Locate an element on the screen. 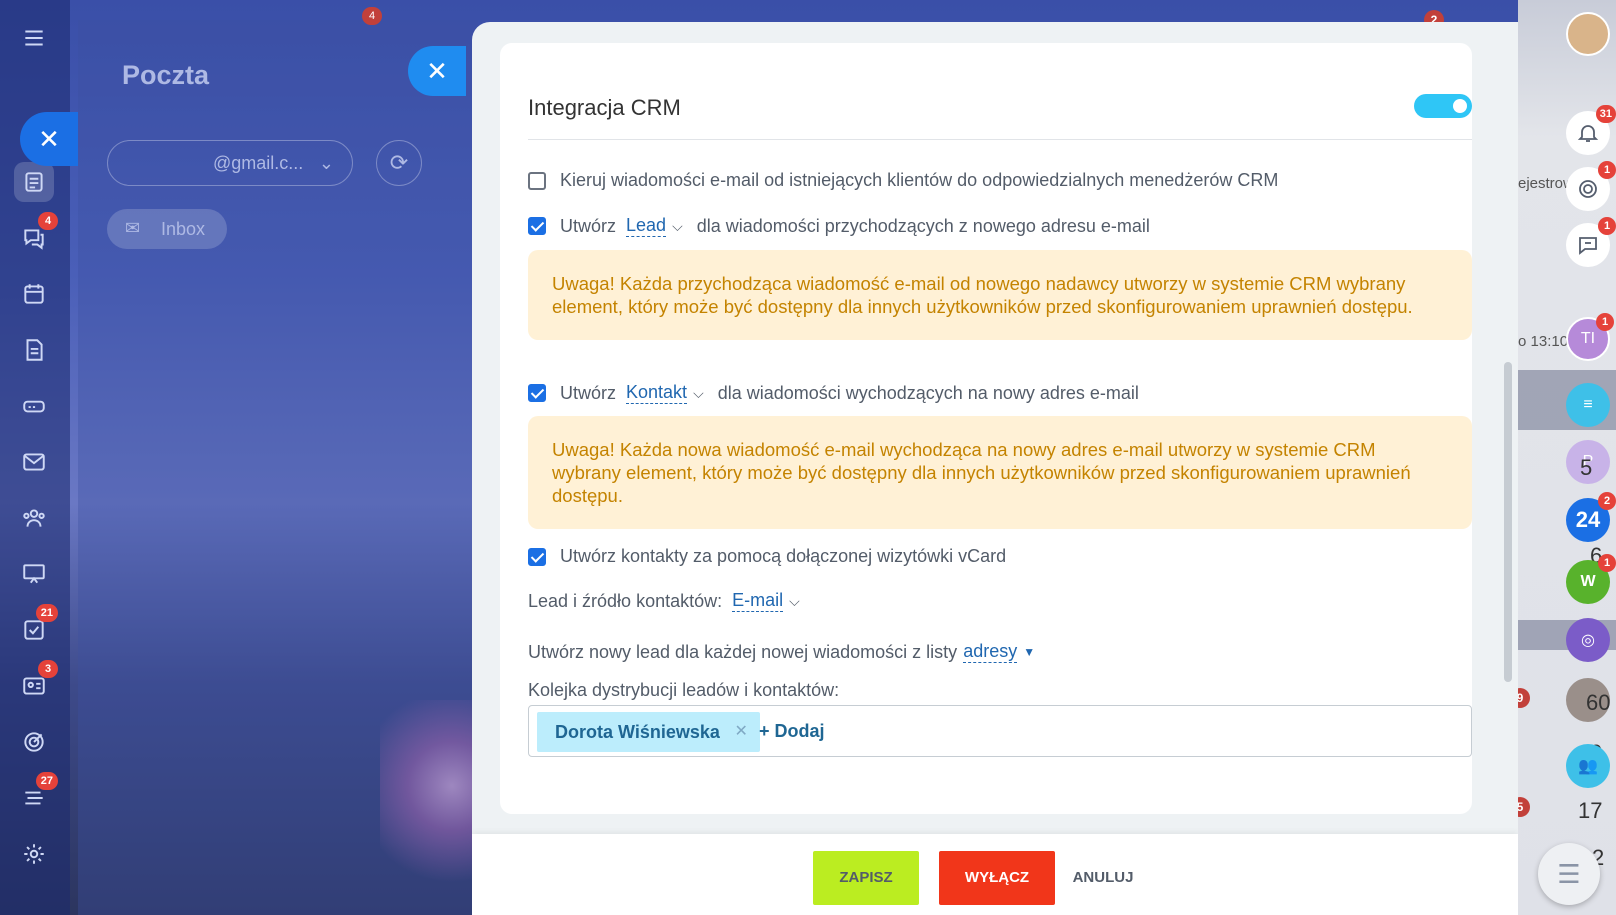  feed-icon is located at coordinates (34, 182).